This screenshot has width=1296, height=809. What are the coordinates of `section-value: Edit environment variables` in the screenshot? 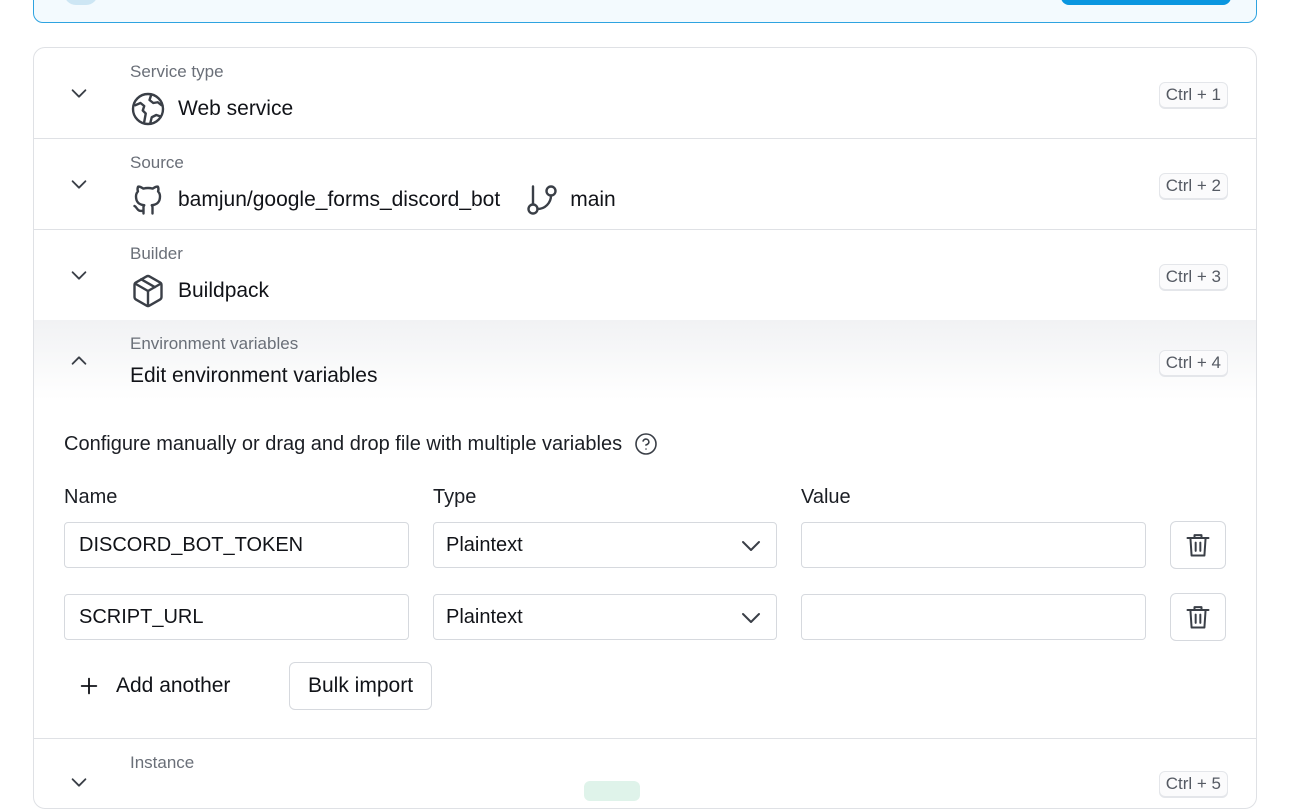 It's located at (253, 376).